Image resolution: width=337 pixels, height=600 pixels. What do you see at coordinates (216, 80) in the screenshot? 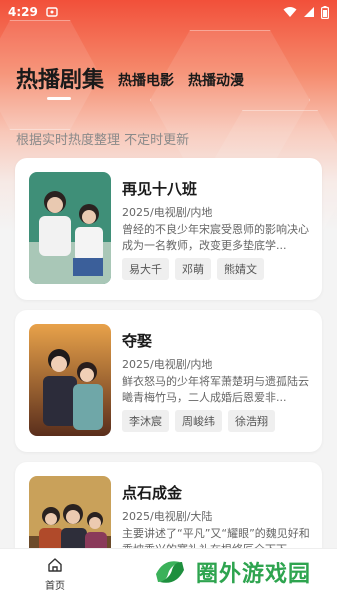
I see `tab-anime: 热播动漫` at bounding box center [216, 80].